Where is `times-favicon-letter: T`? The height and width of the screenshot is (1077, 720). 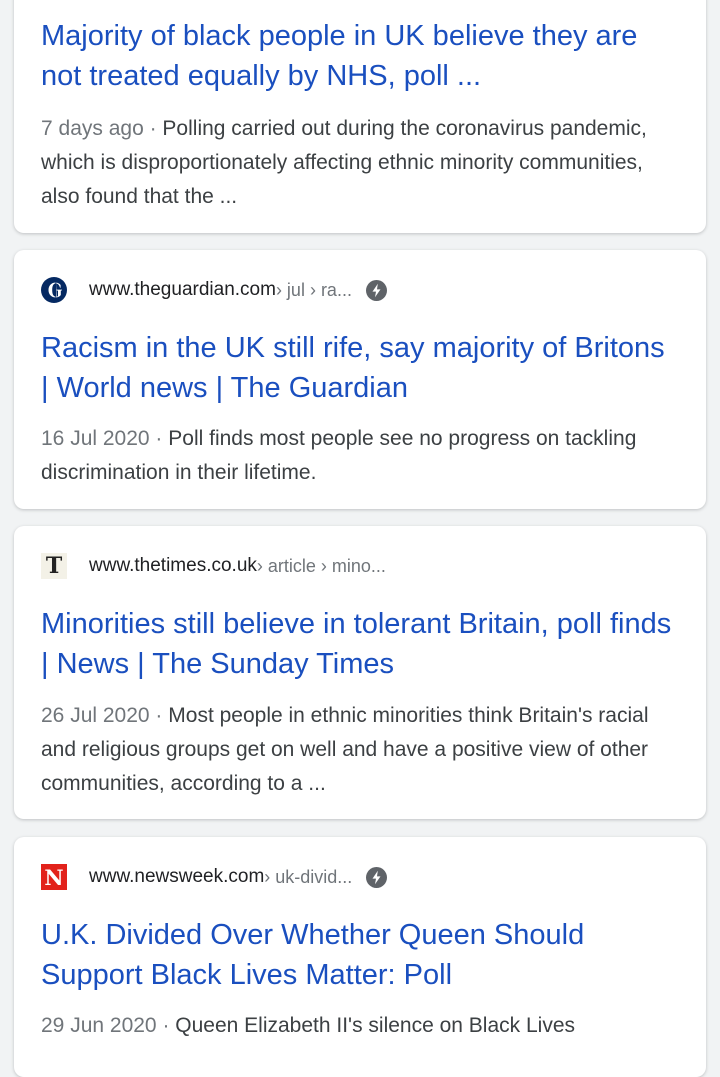
times-favicon-letter: T is located at coordinates (54, 566).